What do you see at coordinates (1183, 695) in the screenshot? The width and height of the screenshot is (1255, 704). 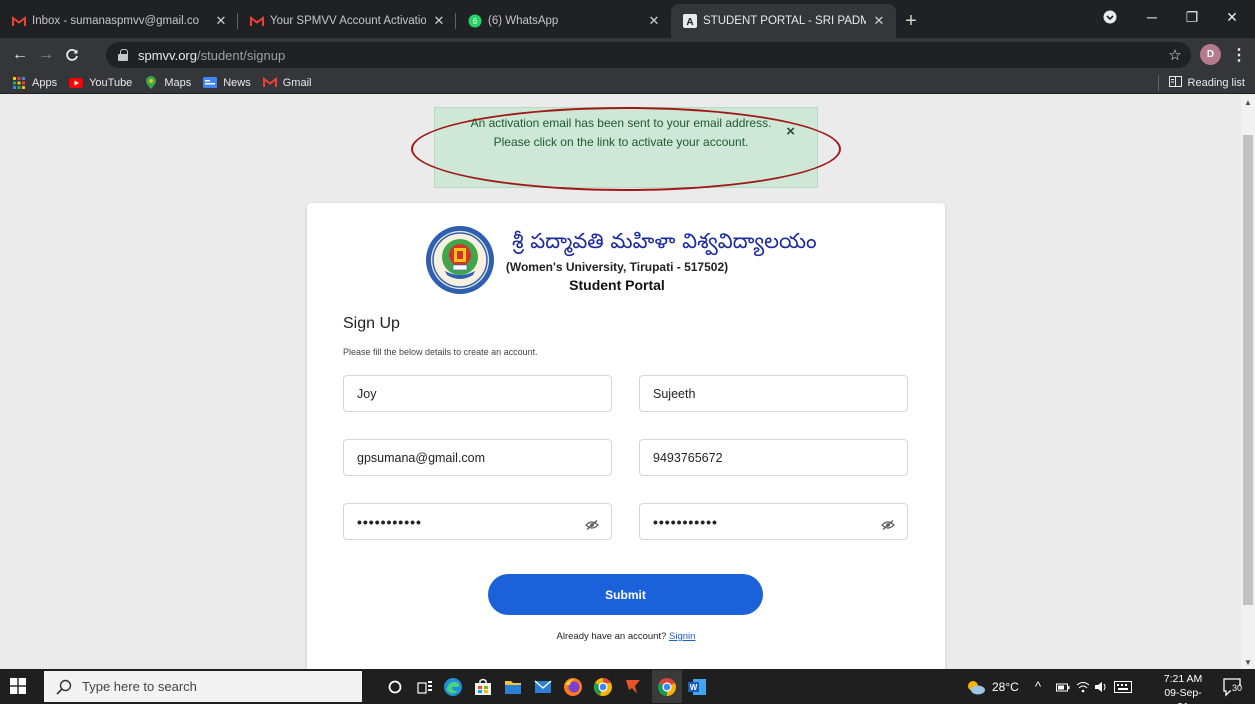 I see `clock-date: 09-Sep-21` at bounding box center [1183, 695].